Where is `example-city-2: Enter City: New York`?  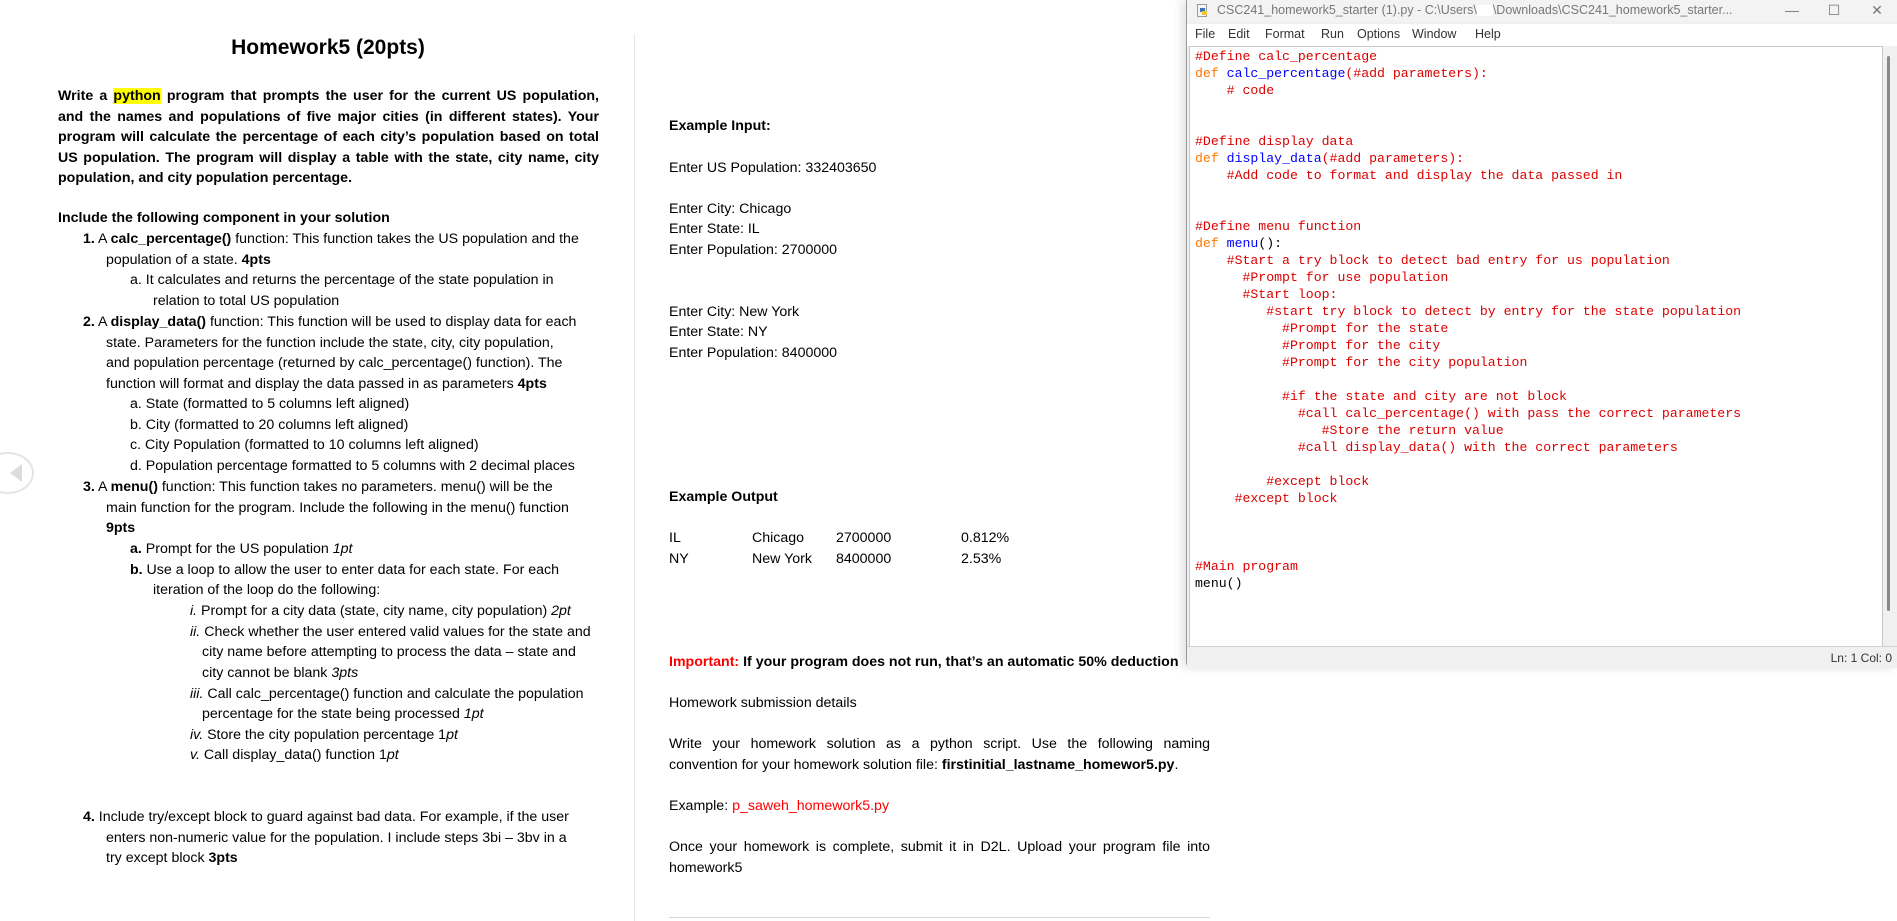 example-city-2: Enter City: New York is located at coordinates (734, 312).